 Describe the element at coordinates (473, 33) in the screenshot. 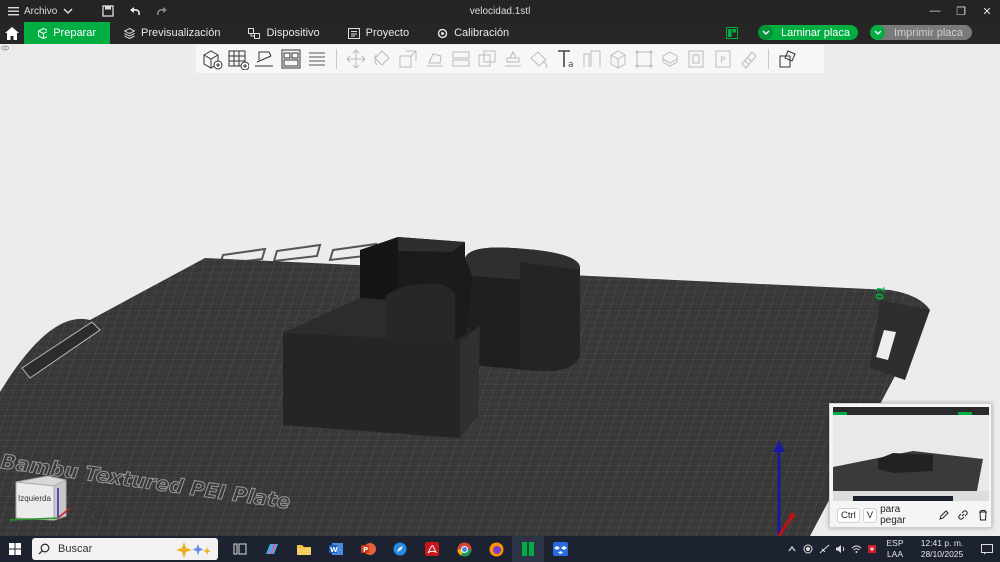

I see `tab-calibration: Calibración` at that location.